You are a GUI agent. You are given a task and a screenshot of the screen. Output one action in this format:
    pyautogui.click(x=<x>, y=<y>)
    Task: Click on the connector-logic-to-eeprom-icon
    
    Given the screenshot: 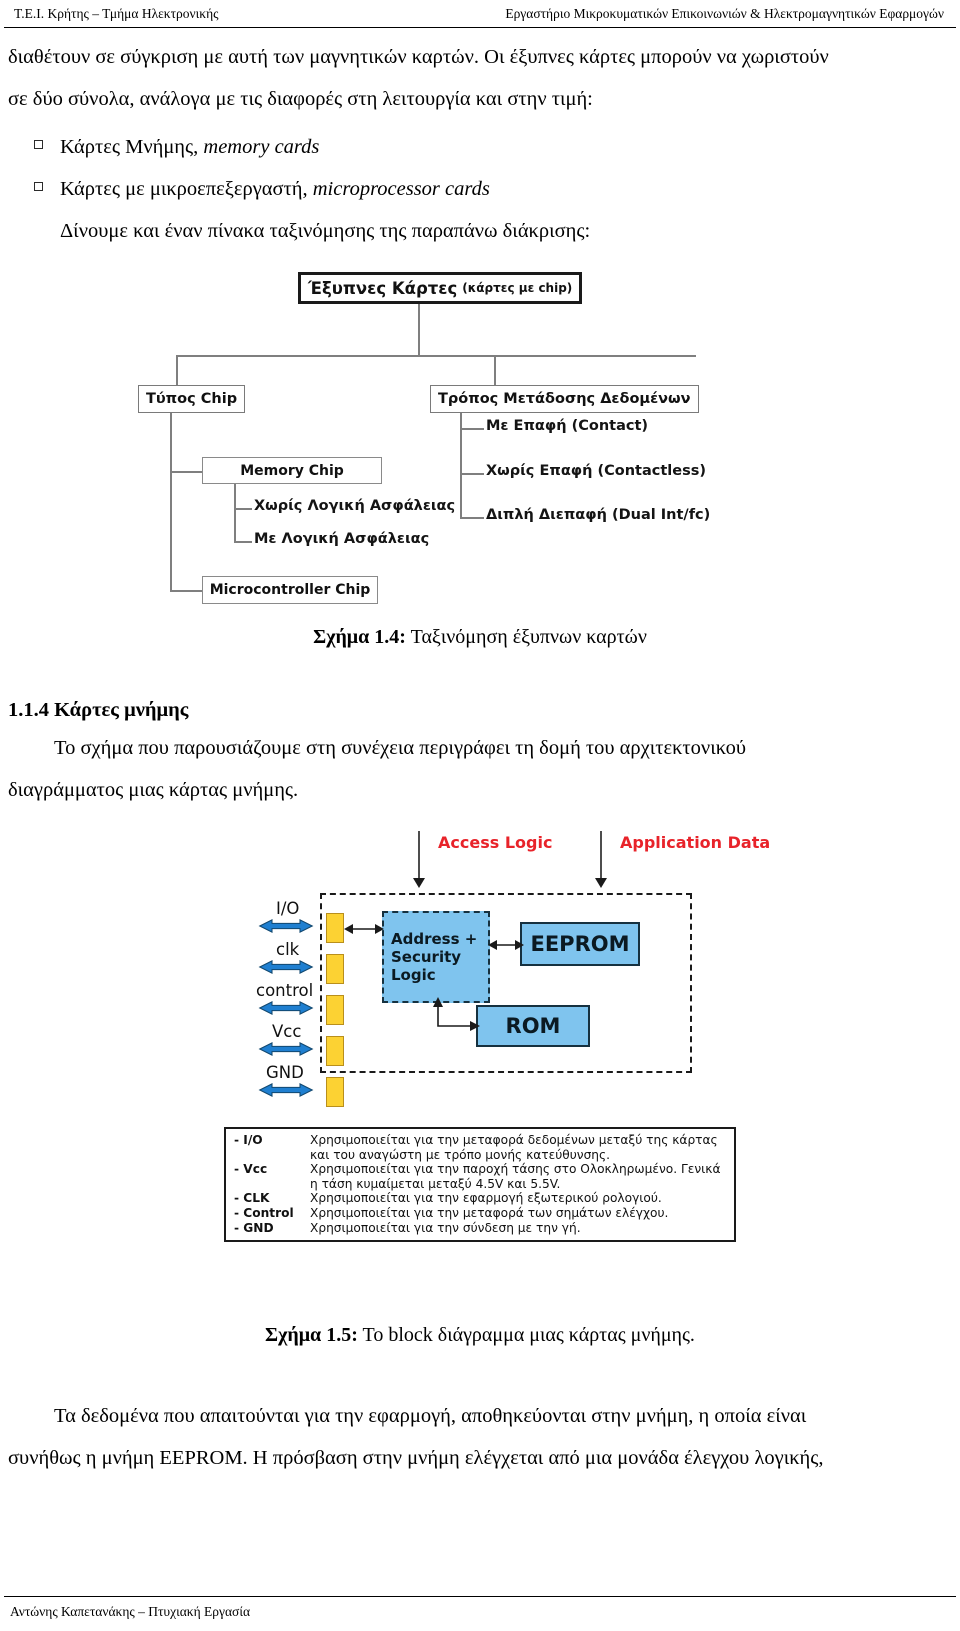 What is the action you would take?
    pyautogui.click(x=506, y=945)
    